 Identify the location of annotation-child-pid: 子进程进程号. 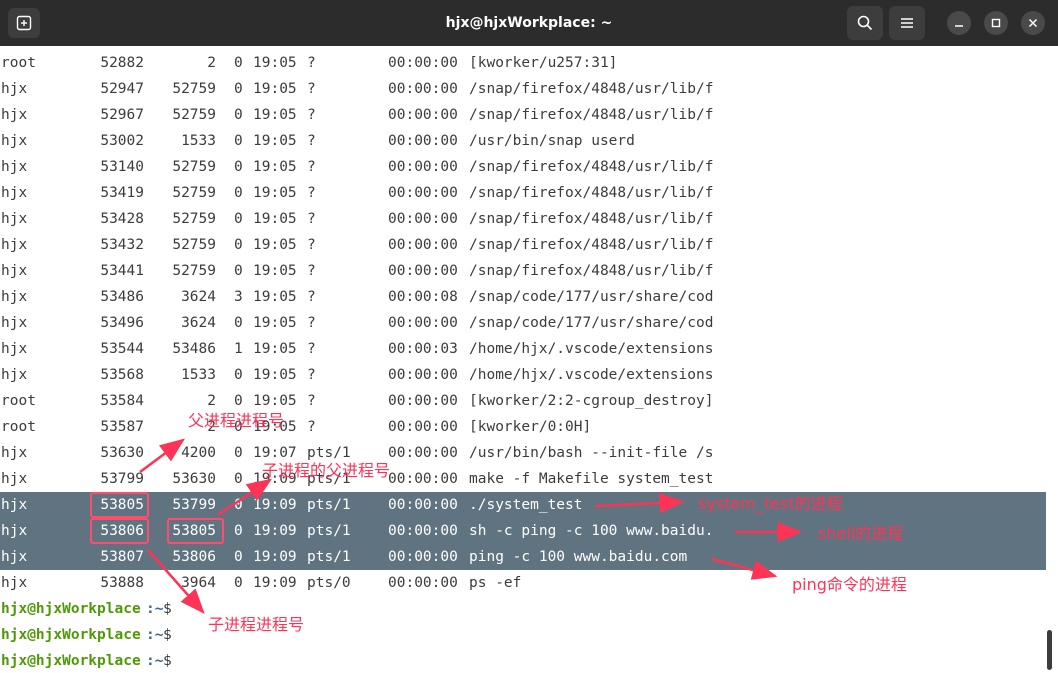
(256, 624).